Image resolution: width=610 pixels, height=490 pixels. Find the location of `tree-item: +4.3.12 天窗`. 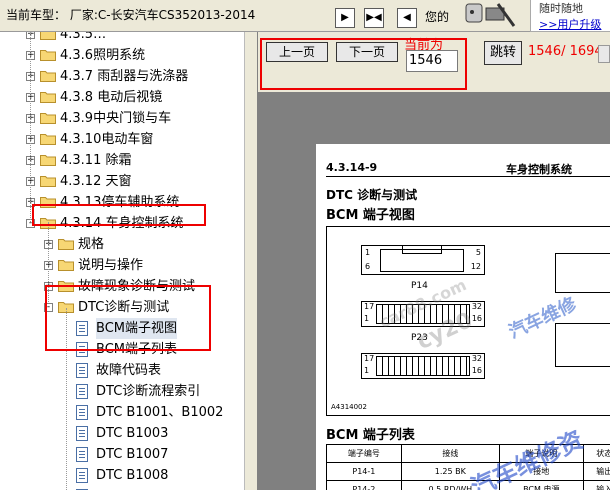

tree-item: +4.3.12 天窗 is located at coordinates (122, 181).